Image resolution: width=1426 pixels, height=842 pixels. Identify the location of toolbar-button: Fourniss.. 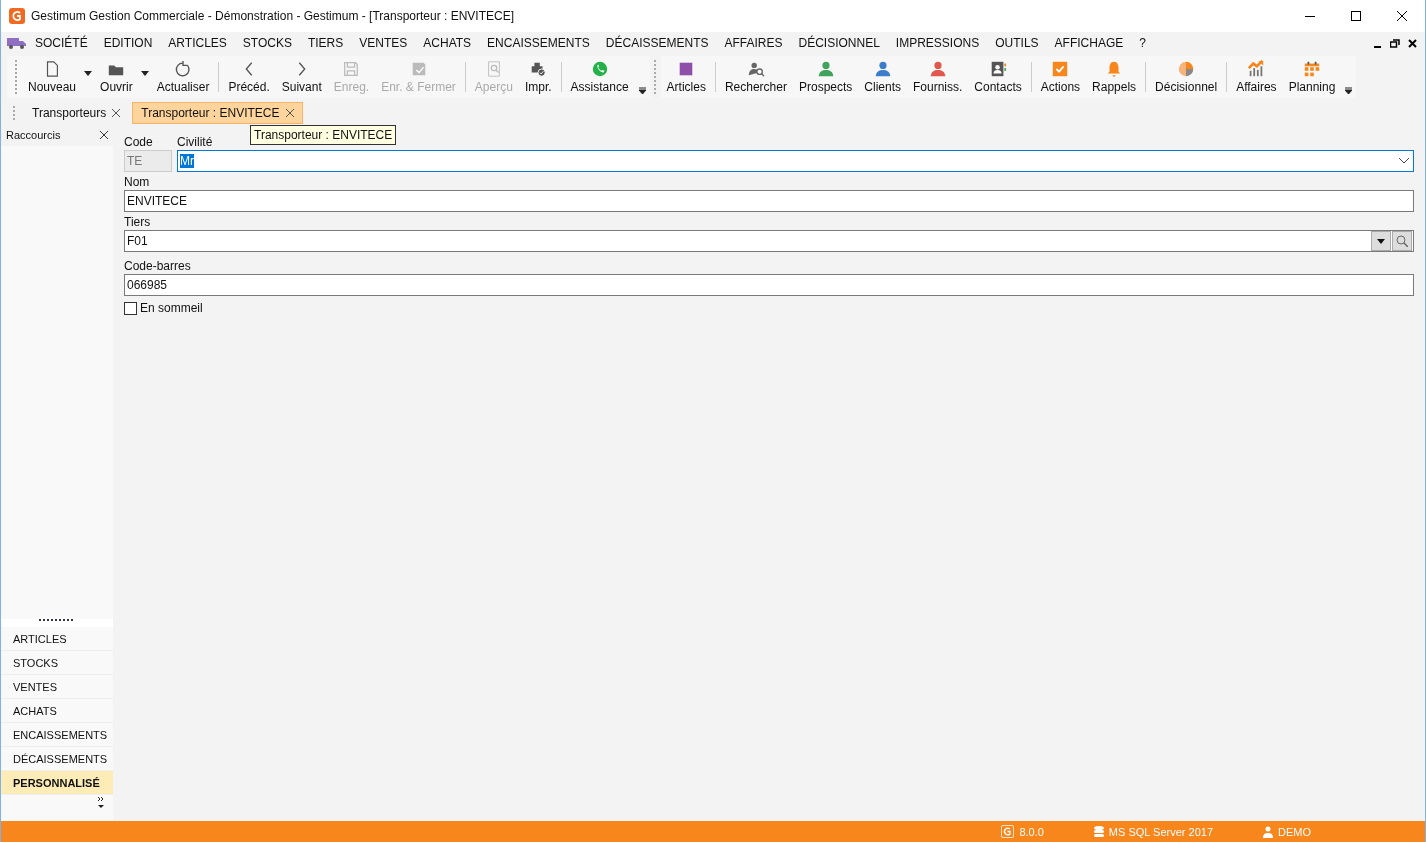
(938, 77).